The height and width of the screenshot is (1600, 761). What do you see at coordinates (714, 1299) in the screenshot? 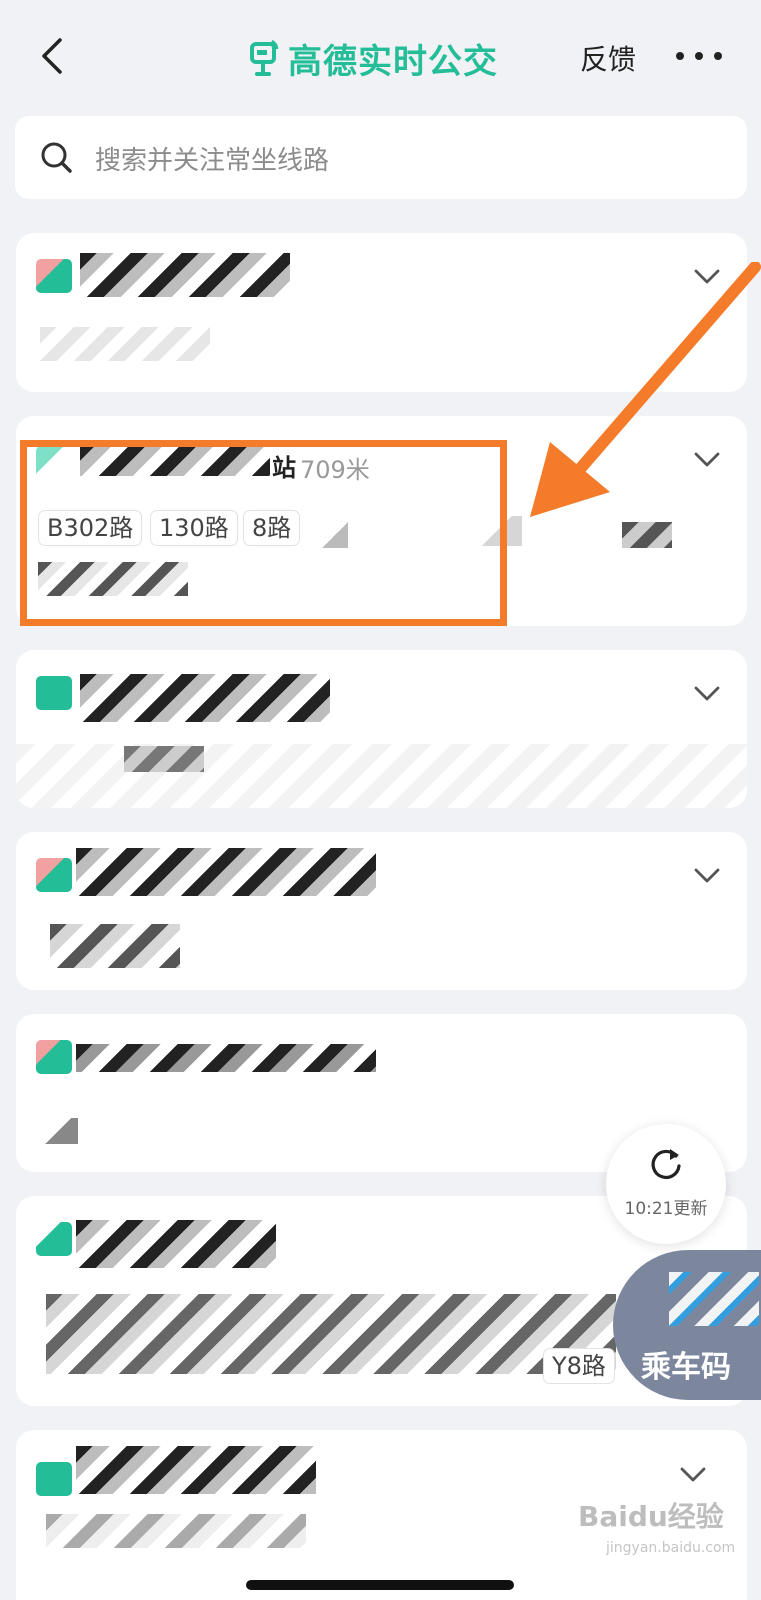
I see `ride-code-icon` at bounding box center [714, 1299].